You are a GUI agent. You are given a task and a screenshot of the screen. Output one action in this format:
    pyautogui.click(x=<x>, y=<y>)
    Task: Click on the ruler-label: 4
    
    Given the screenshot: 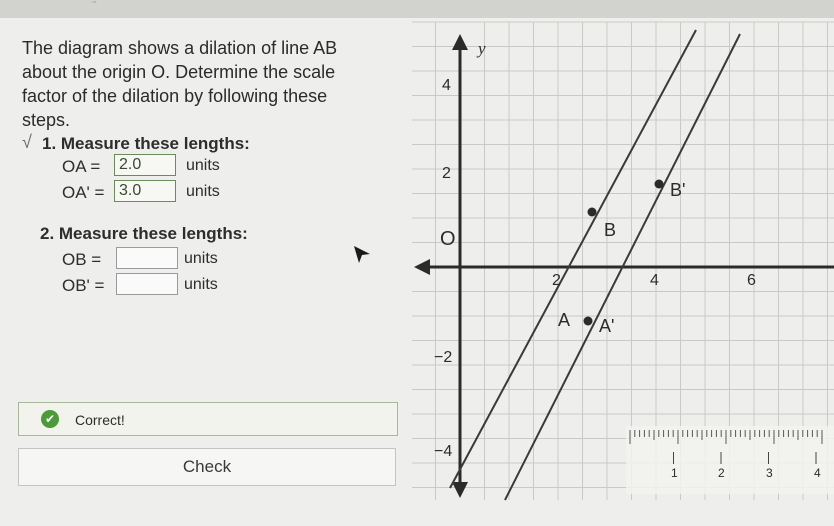 What is the action you would take?
    pyautogui.click(x=817, y=473)
    